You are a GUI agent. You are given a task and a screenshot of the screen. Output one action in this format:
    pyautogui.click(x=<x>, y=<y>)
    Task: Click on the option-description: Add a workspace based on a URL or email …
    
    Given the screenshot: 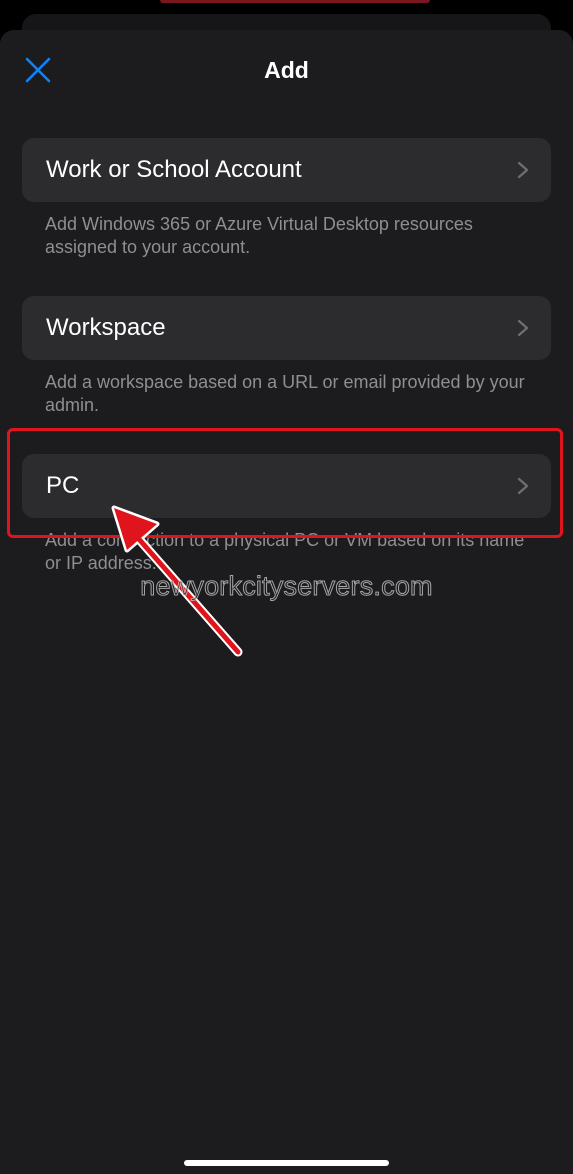 What is the action you would take?
    pyautogui.click(x=285, y=393)
    